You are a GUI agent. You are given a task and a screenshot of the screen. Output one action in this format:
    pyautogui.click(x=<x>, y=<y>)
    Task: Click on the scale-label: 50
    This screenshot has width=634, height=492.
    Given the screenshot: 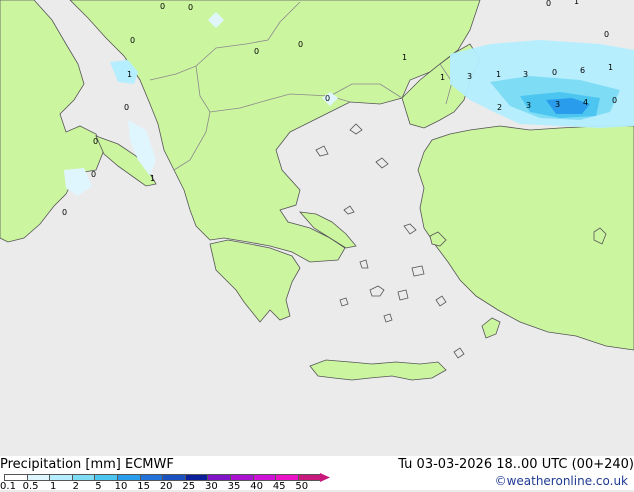 What is the action you would take?
    pyautogui.click(x=302, y=486)
    